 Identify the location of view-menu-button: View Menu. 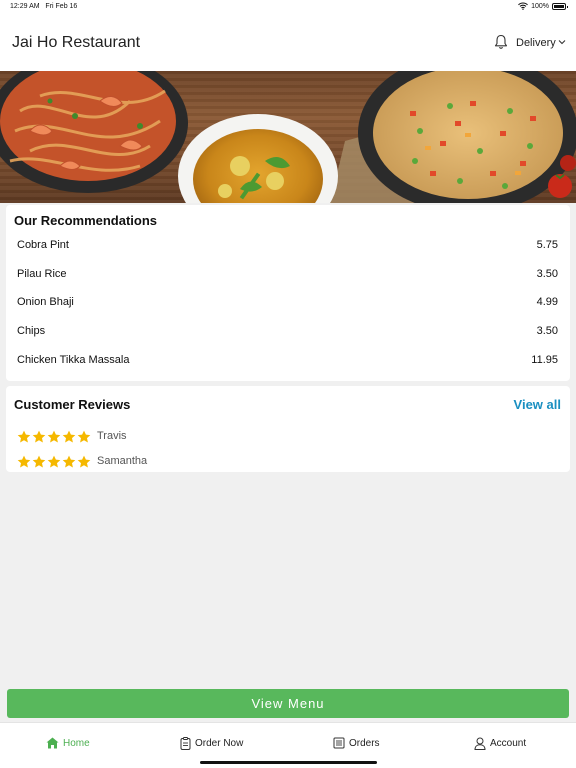
(288, 703).